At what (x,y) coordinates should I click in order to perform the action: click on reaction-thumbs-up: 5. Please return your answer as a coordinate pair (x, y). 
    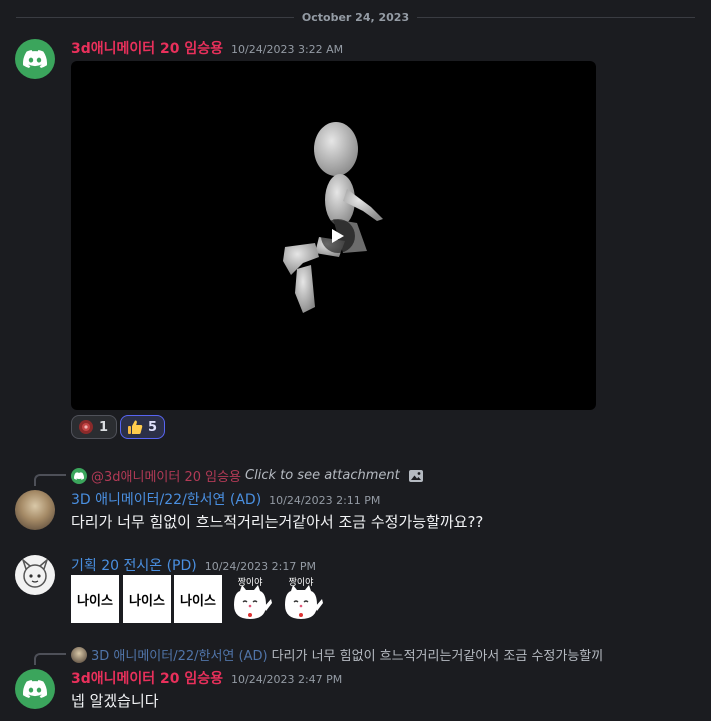
    Looking at the image, I should click on (142, 427).